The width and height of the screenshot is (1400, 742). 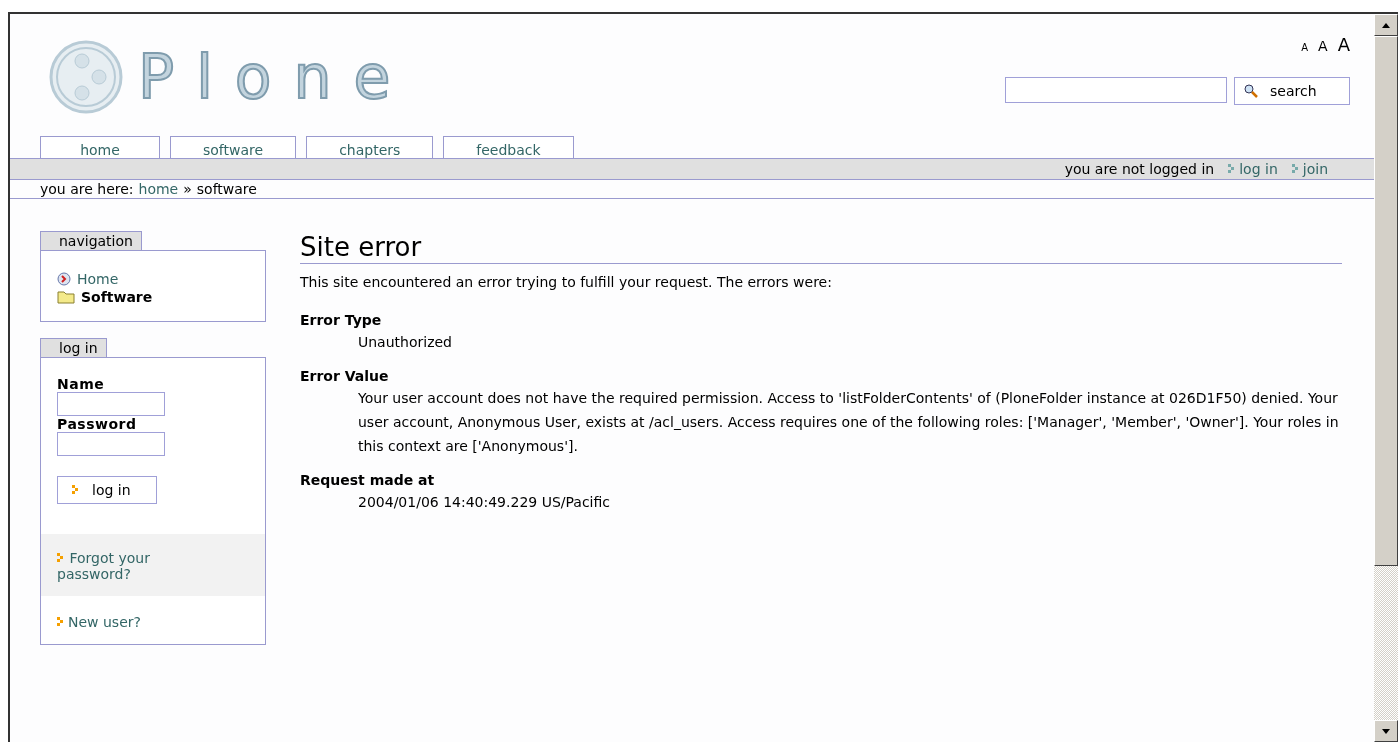 I want to click on logo-text: Plone, so click(x=275, y=77).